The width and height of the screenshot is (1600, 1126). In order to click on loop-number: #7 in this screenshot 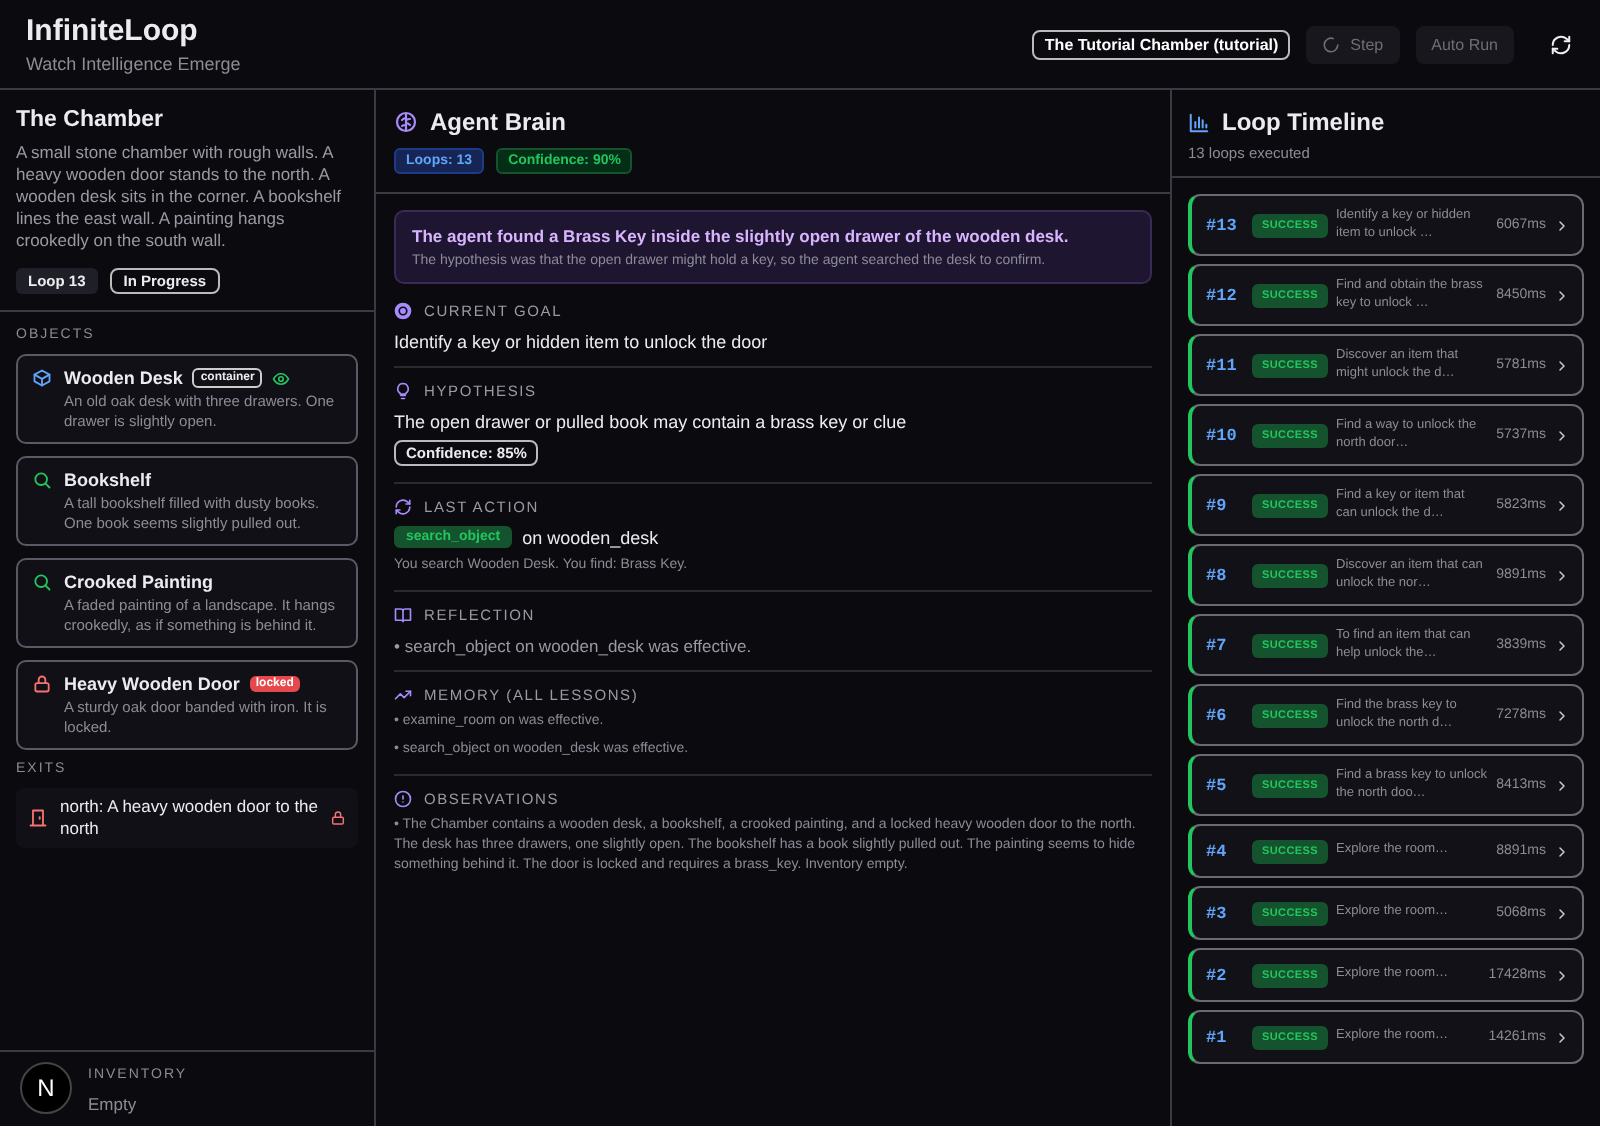, I will do `click(1217, 645)`.